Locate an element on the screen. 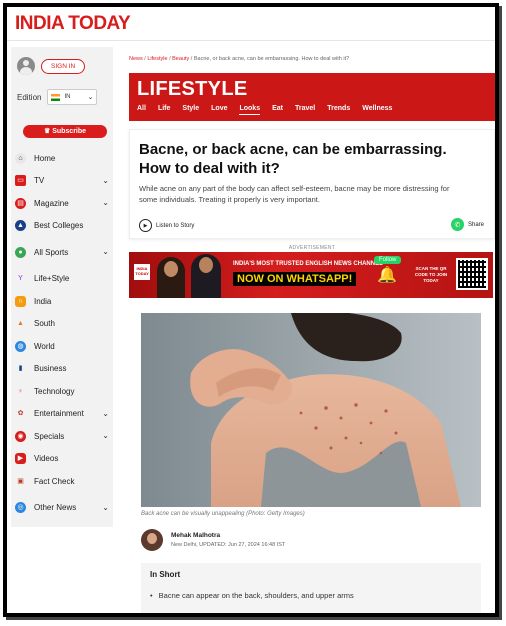  ad-label: ADVERTISEMENT is located at coordinates (312, 248).